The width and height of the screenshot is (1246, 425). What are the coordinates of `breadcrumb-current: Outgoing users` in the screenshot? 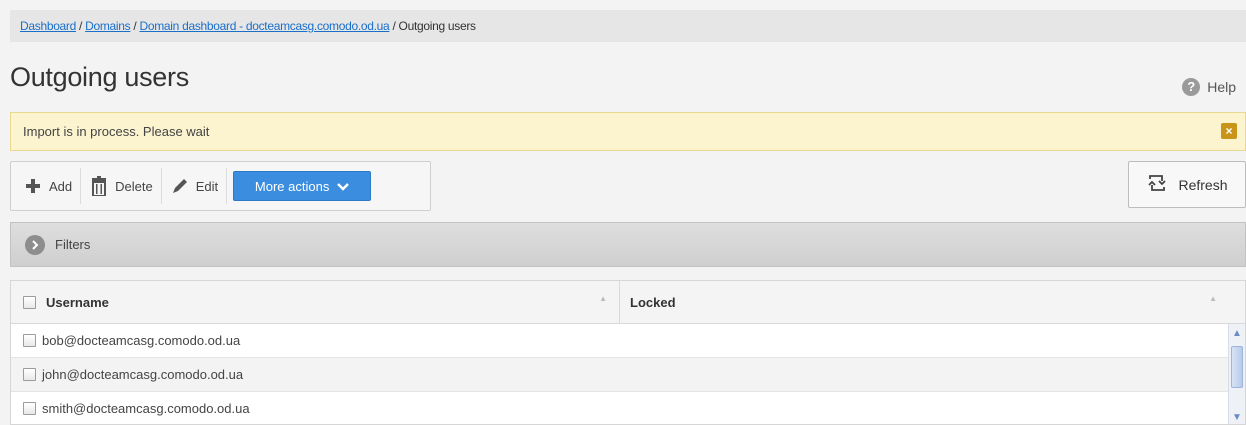 It's located at (437, 26).